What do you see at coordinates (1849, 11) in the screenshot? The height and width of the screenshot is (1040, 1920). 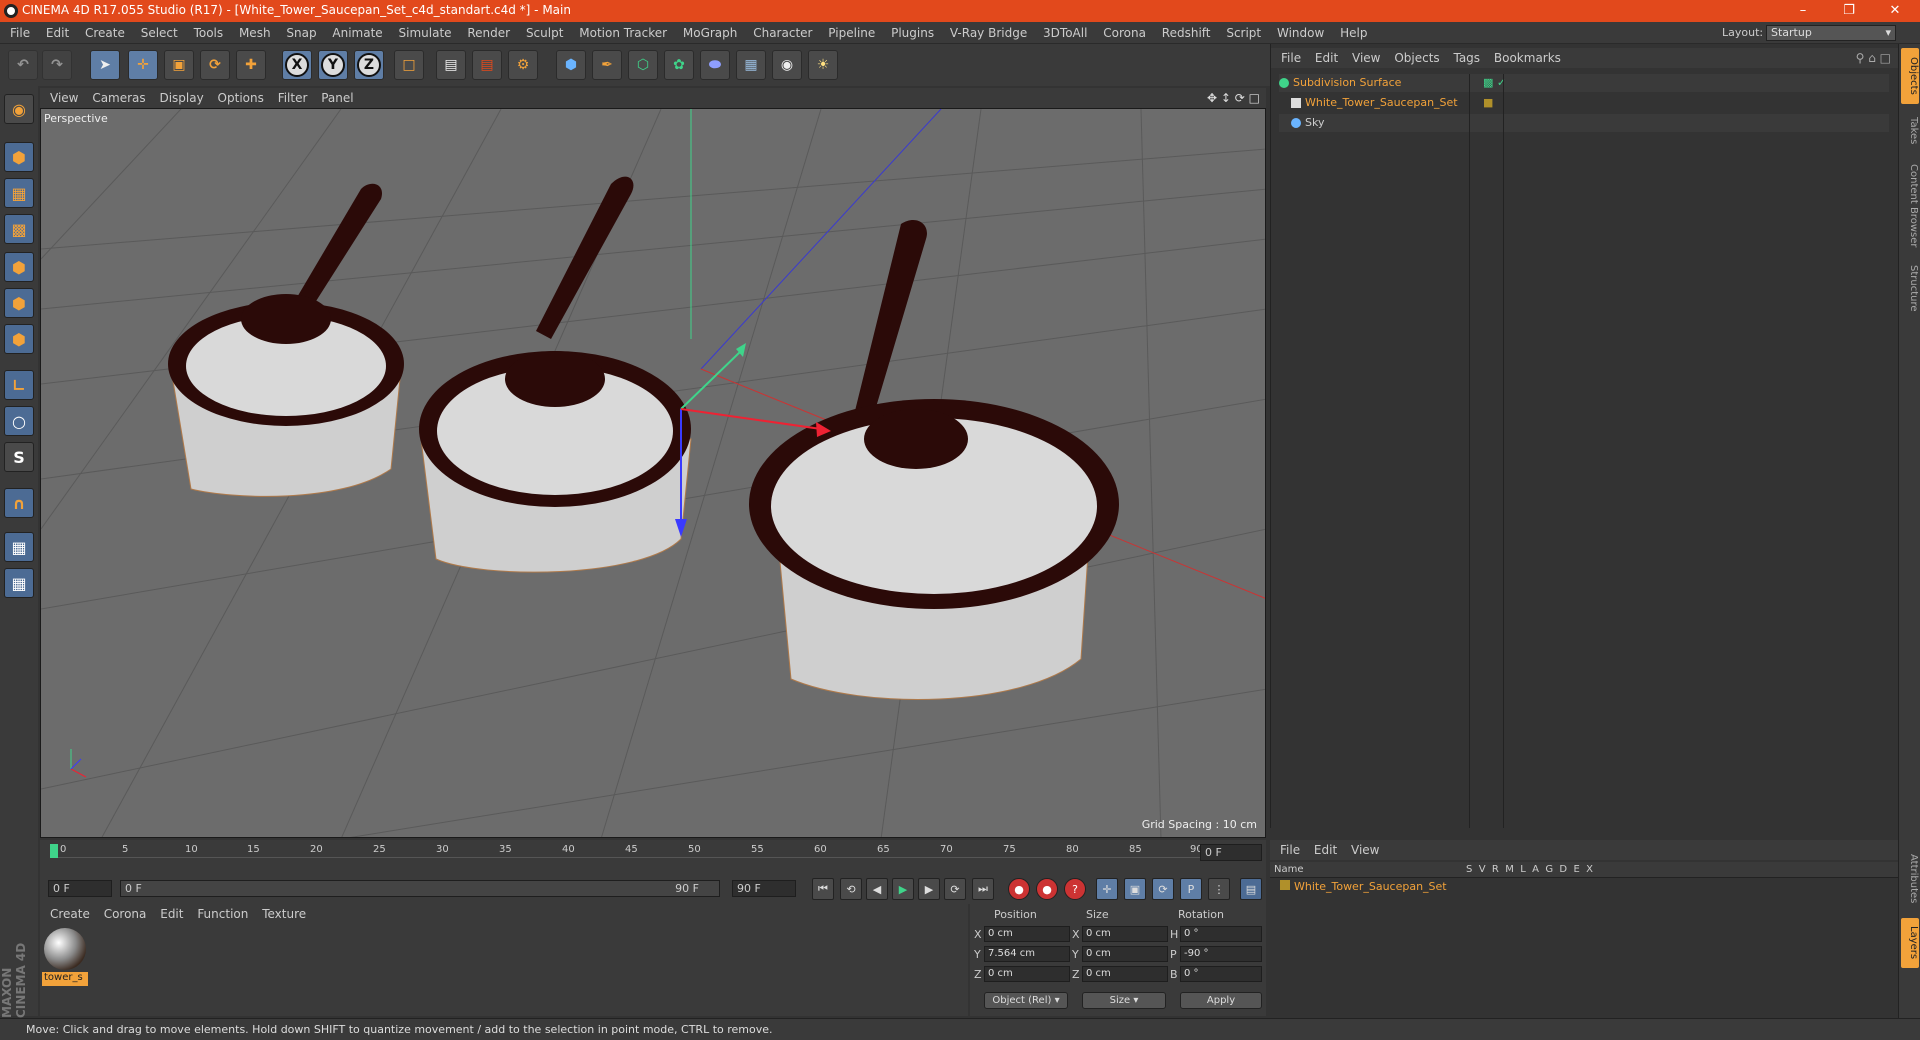 I see `maximize-button: ❐` at bounding box center [1849, 11].